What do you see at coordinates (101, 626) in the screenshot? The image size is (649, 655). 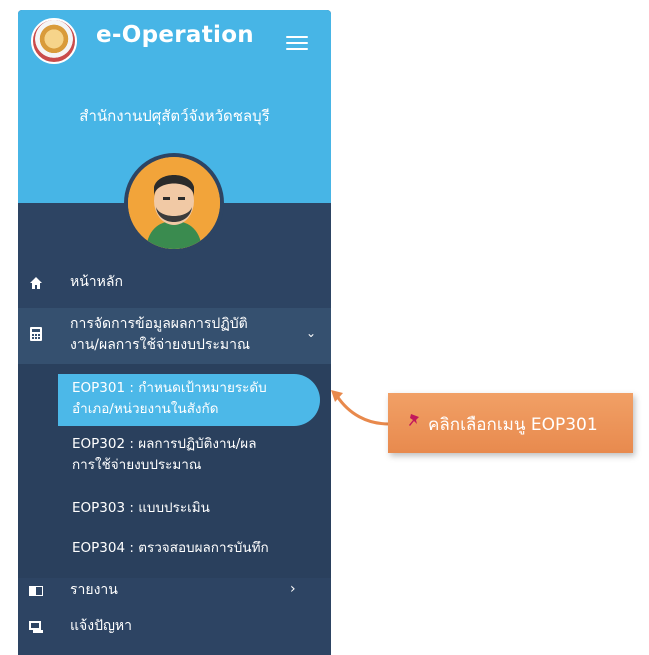 I see `menu-label-report-problem: แจ้งปัญหา` at bounding box center [101, 626].